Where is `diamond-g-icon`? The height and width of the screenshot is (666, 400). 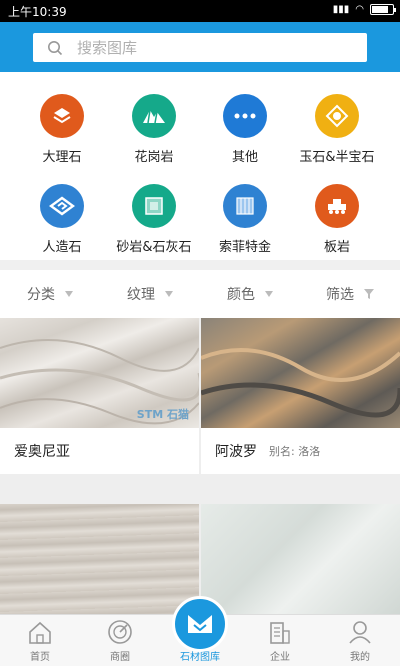 diamond-g-icon is located at coordinates (62, 206).